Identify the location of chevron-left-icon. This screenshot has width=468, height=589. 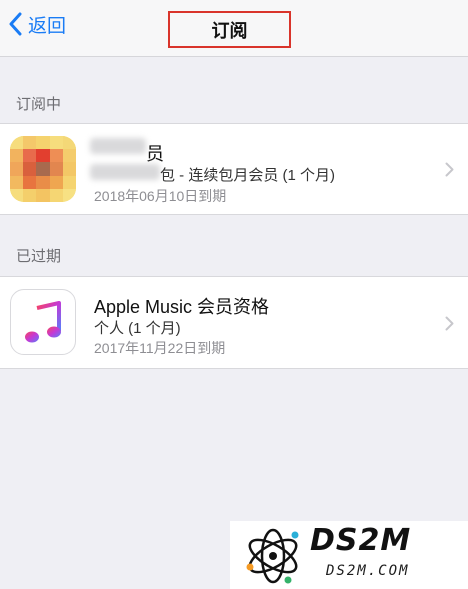
(15, 24).